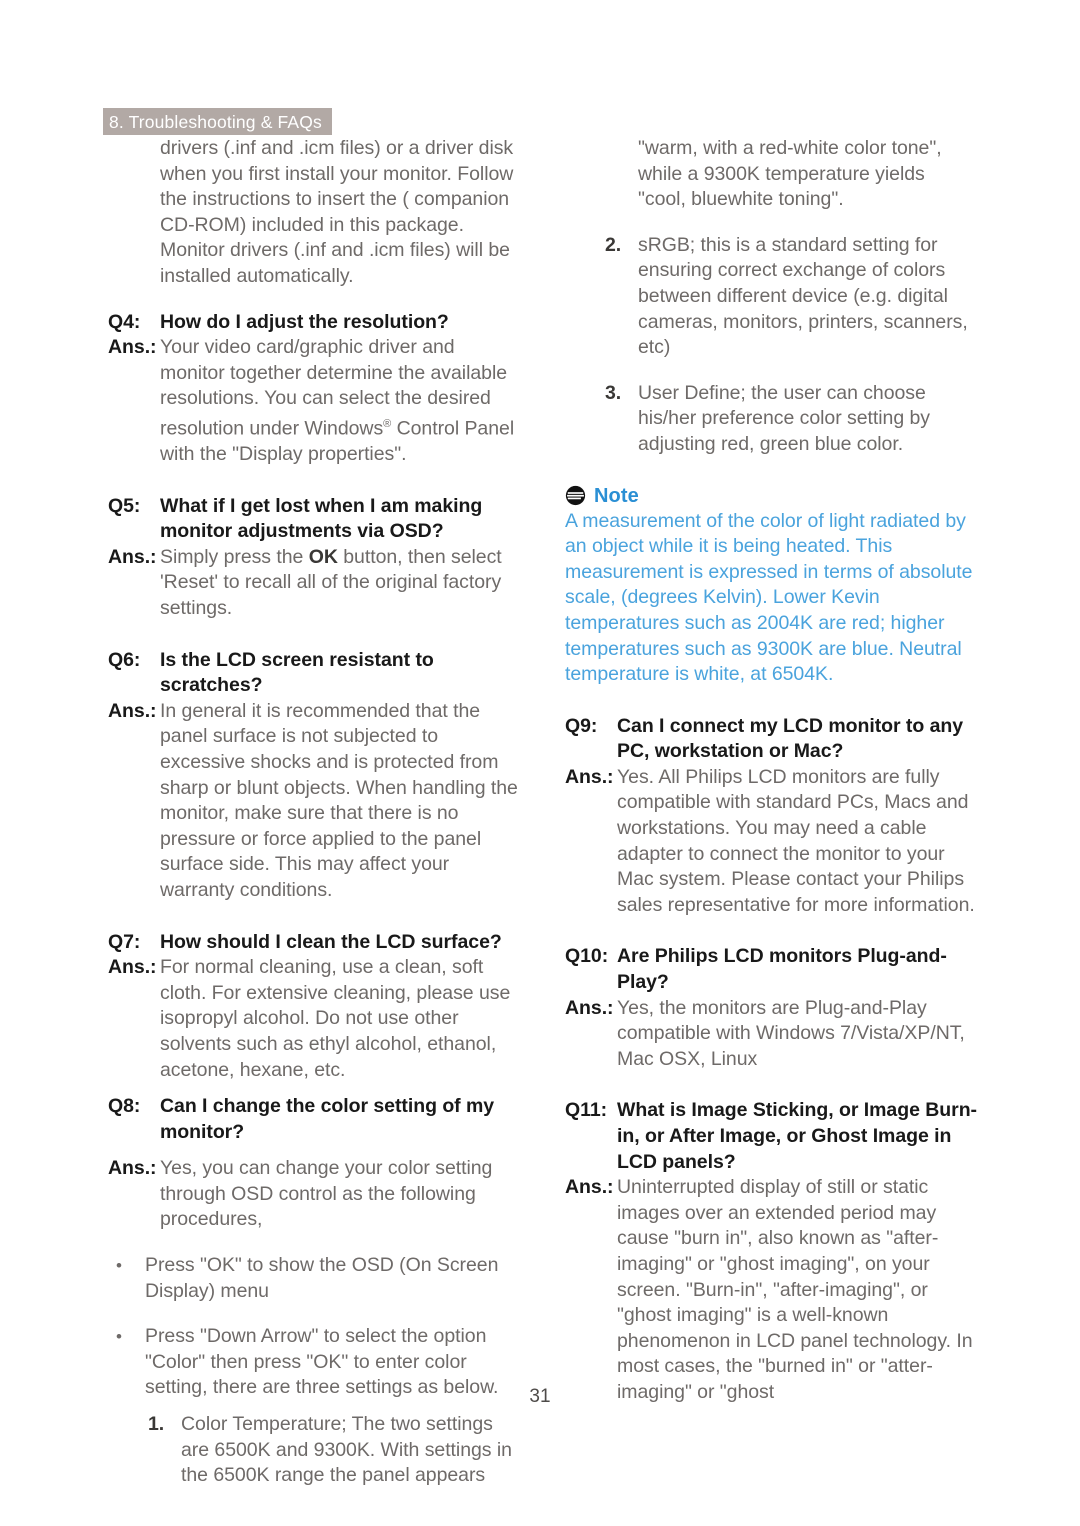 The image size is (1080, 1526). Describe the element at coordinates (589, 1187) in the screenshot. I see `q11-ans-label: Ans.:` at that location.